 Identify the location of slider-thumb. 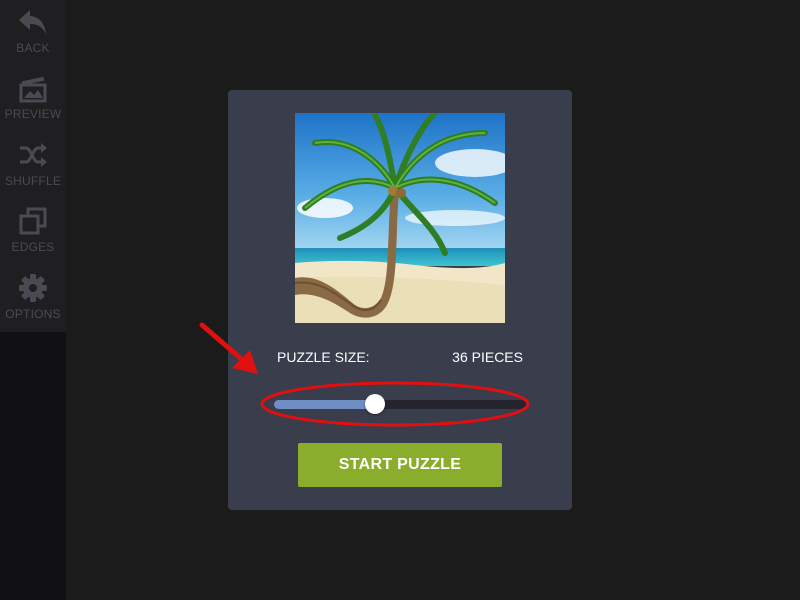
(374, 404).